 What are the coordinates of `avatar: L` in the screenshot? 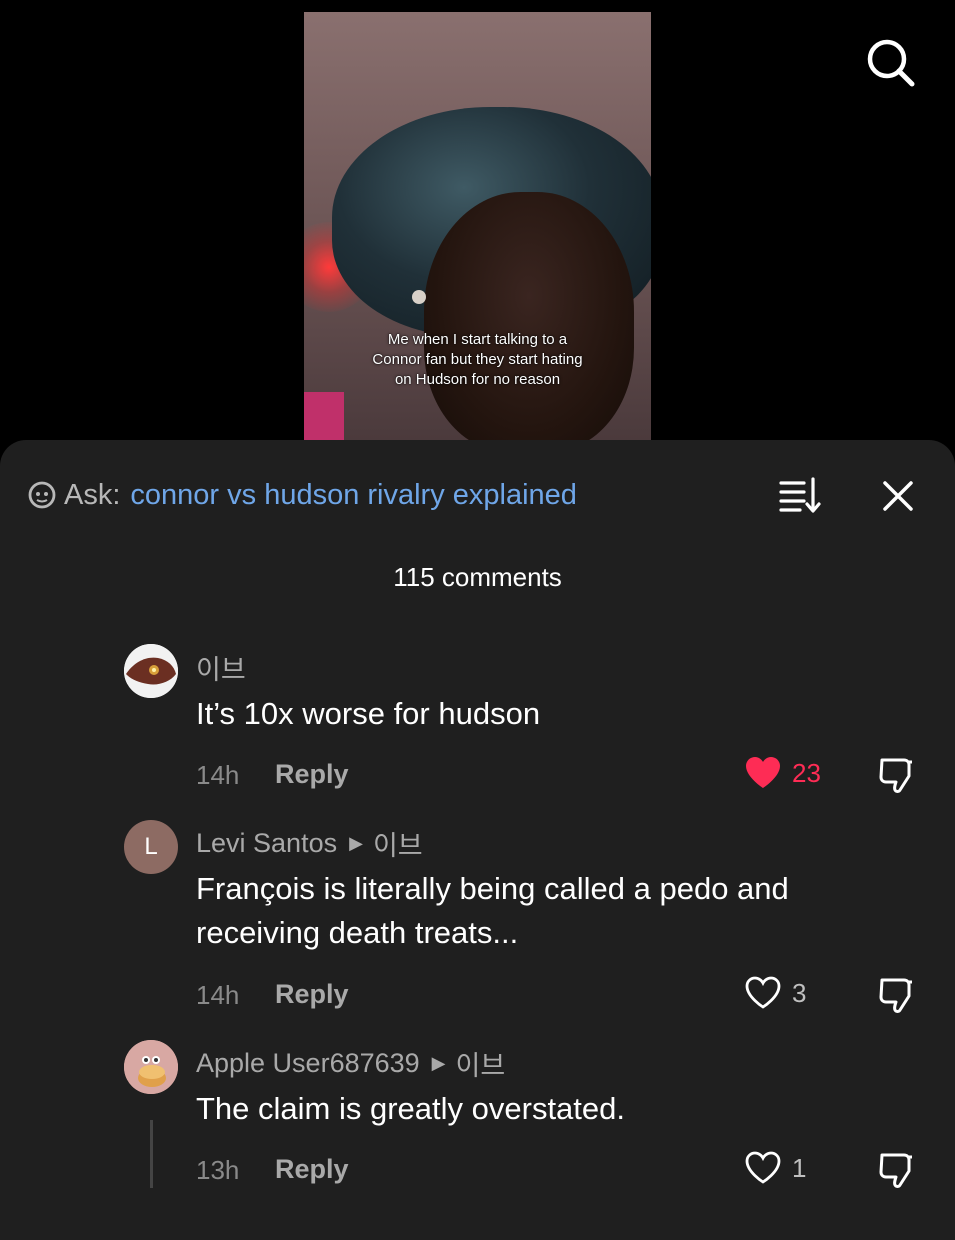 It's located at (151, 847).